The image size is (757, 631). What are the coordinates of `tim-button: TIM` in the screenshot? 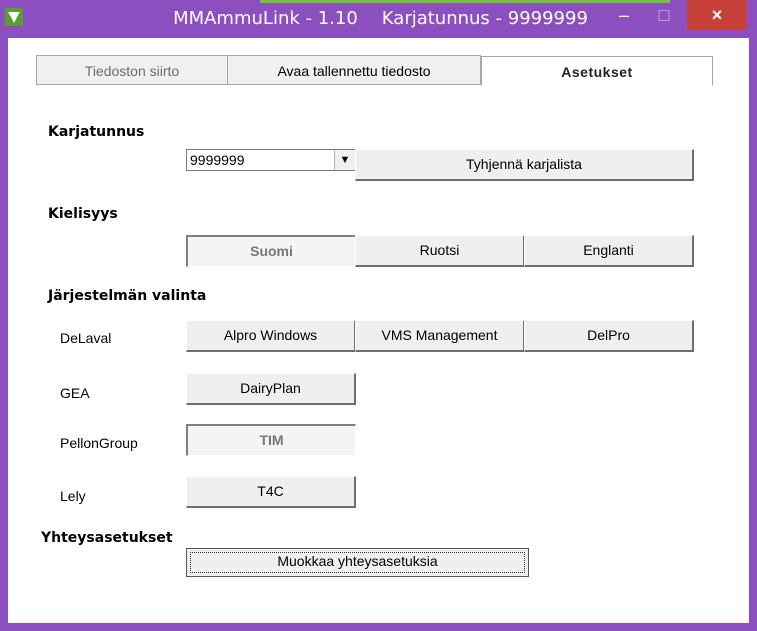 It's located at (271, 440).